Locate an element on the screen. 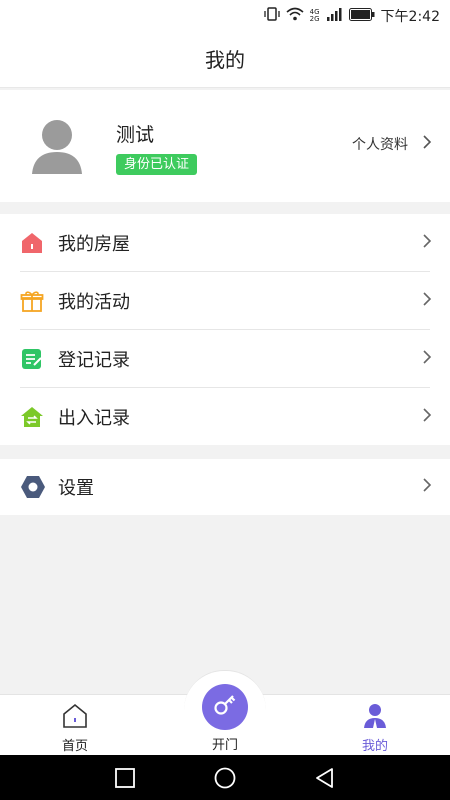 The width and height of the screenshot is (450, 800). menu-label: 设置 is located at coordinates (76, 488).